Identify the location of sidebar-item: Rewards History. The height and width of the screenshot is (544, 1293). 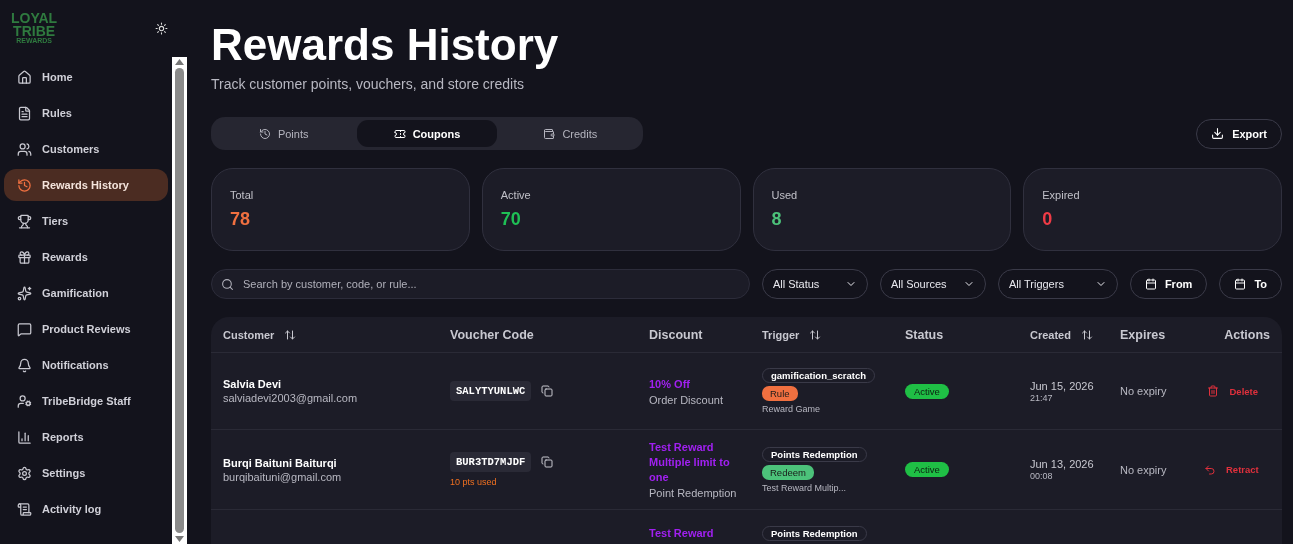
(86, 185).